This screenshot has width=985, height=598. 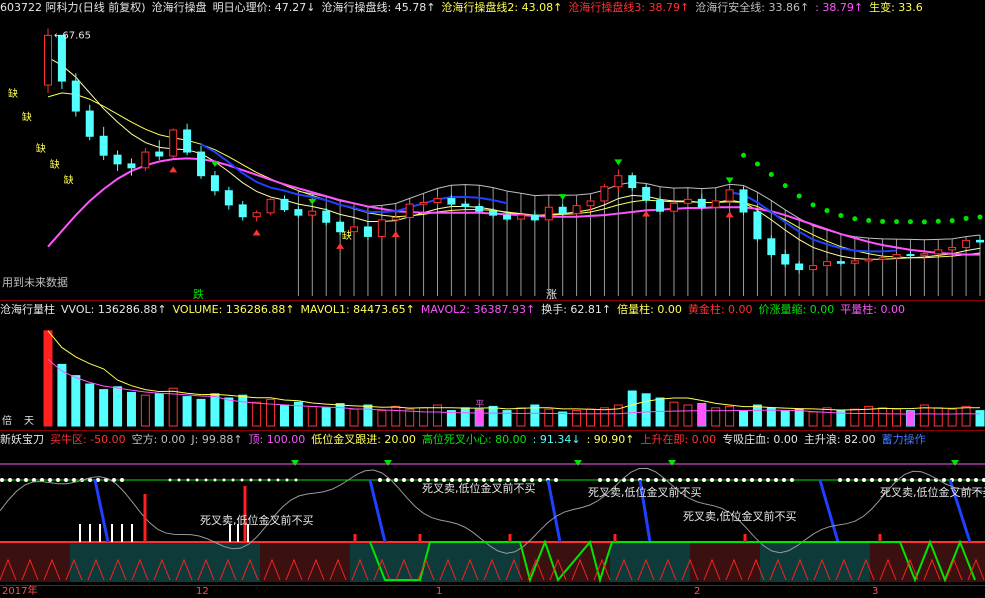 What do you see at coordinates (69, 180) in the screenshot?
I see `gap-tag-4: 缺` at bounding box center [69, 180].